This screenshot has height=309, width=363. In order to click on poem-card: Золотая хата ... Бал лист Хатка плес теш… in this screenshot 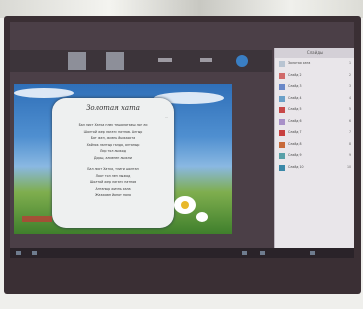, I will do `click(113, 163)`.